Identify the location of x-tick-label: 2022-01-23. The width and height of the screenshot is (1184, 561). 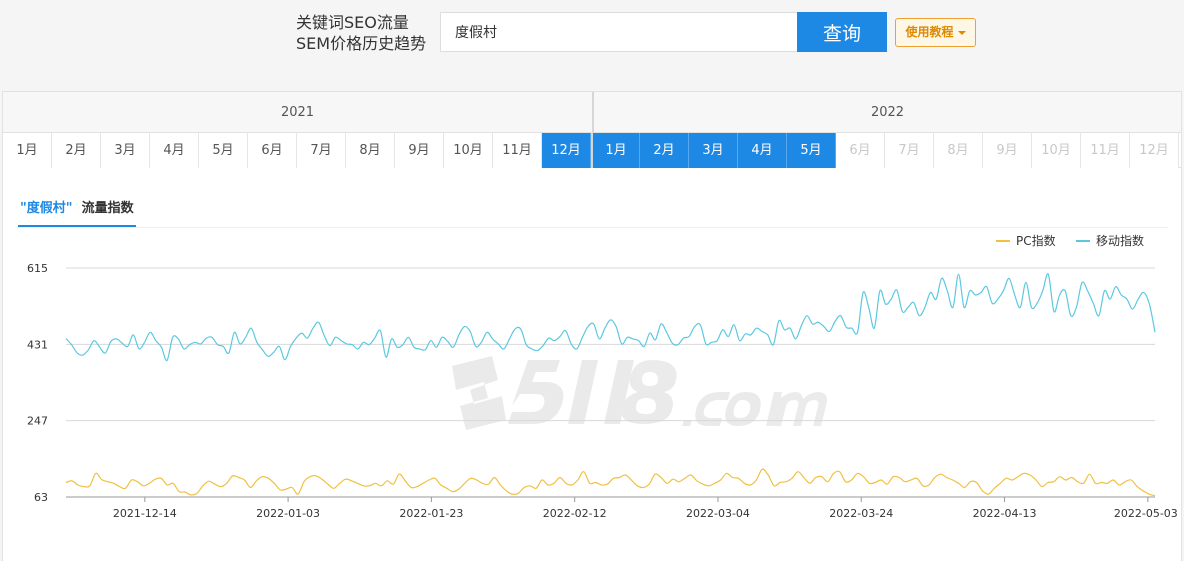
(431, 513).